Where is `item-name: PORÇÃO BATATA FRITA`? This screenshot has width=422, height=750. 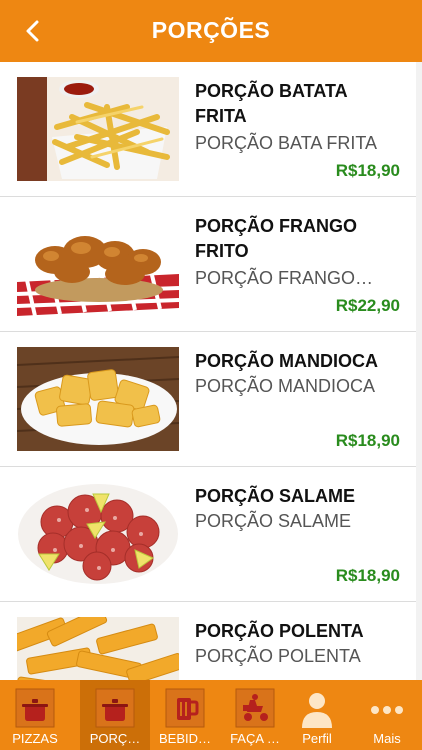 item-name: PORÇÃO BATATA FRITA is located at coordinates (271, 103).